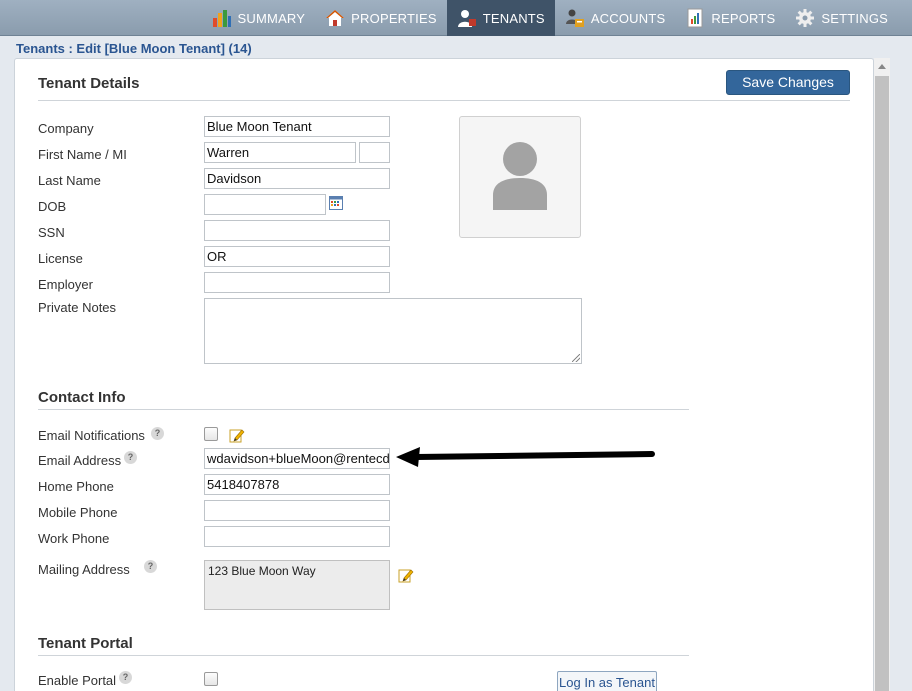 The height and width of the screenshot is (691, 912). What do you see at coordinates (297, 282) in the screenshot?
I see `employer-input` at bounding box center [297, 282].